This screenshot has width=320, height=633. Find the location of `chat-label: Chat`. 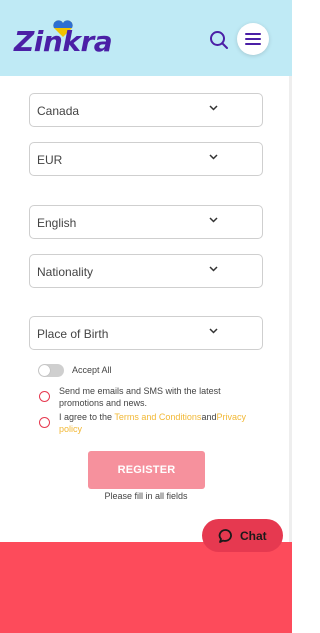

chat-label: Chat is located at coordinates (253, 536).